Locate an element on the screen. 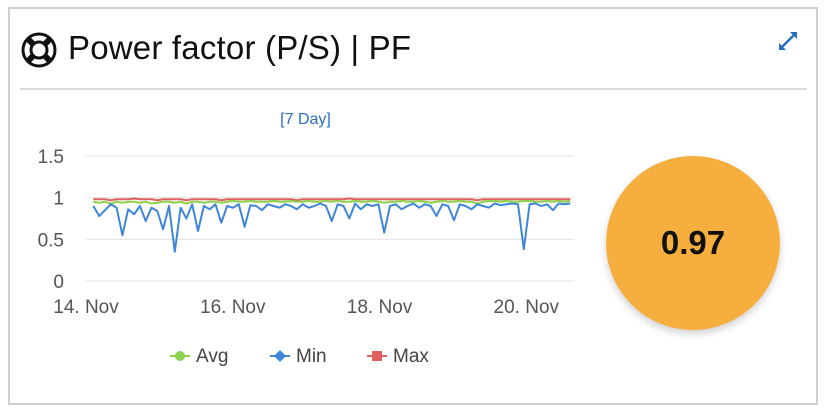 The image size is (831, 417). x-tick-label: 20. Nov is located at coordinates (527, 307).